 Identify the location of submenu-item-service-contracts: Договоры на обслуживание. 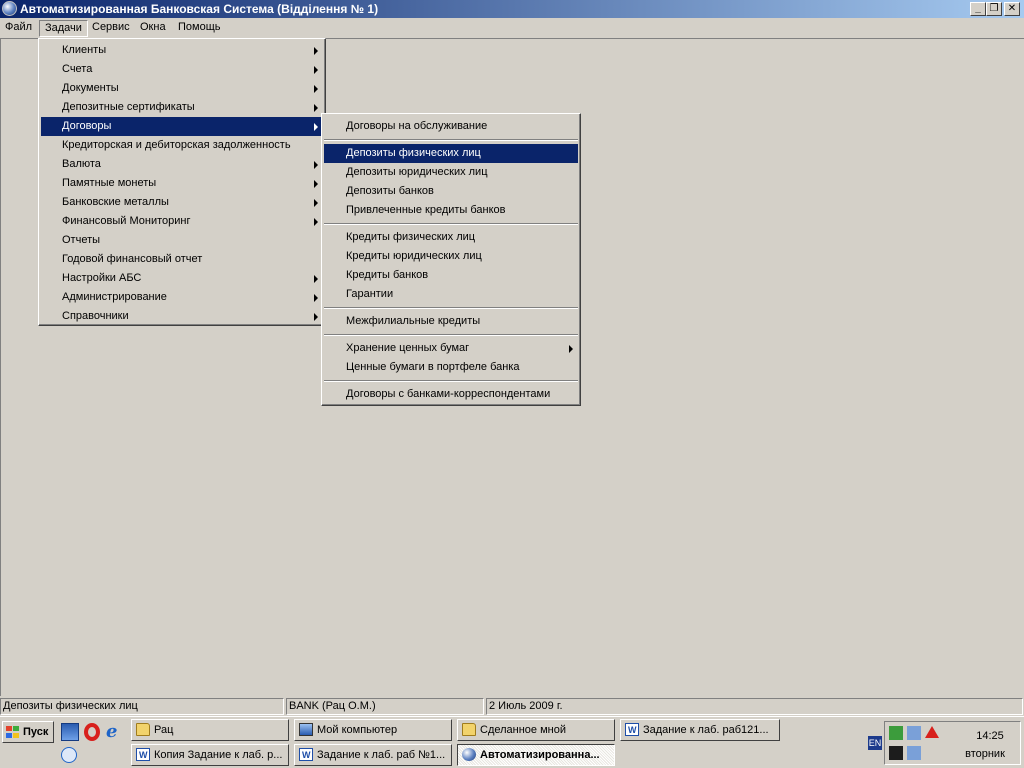
(451, 126).